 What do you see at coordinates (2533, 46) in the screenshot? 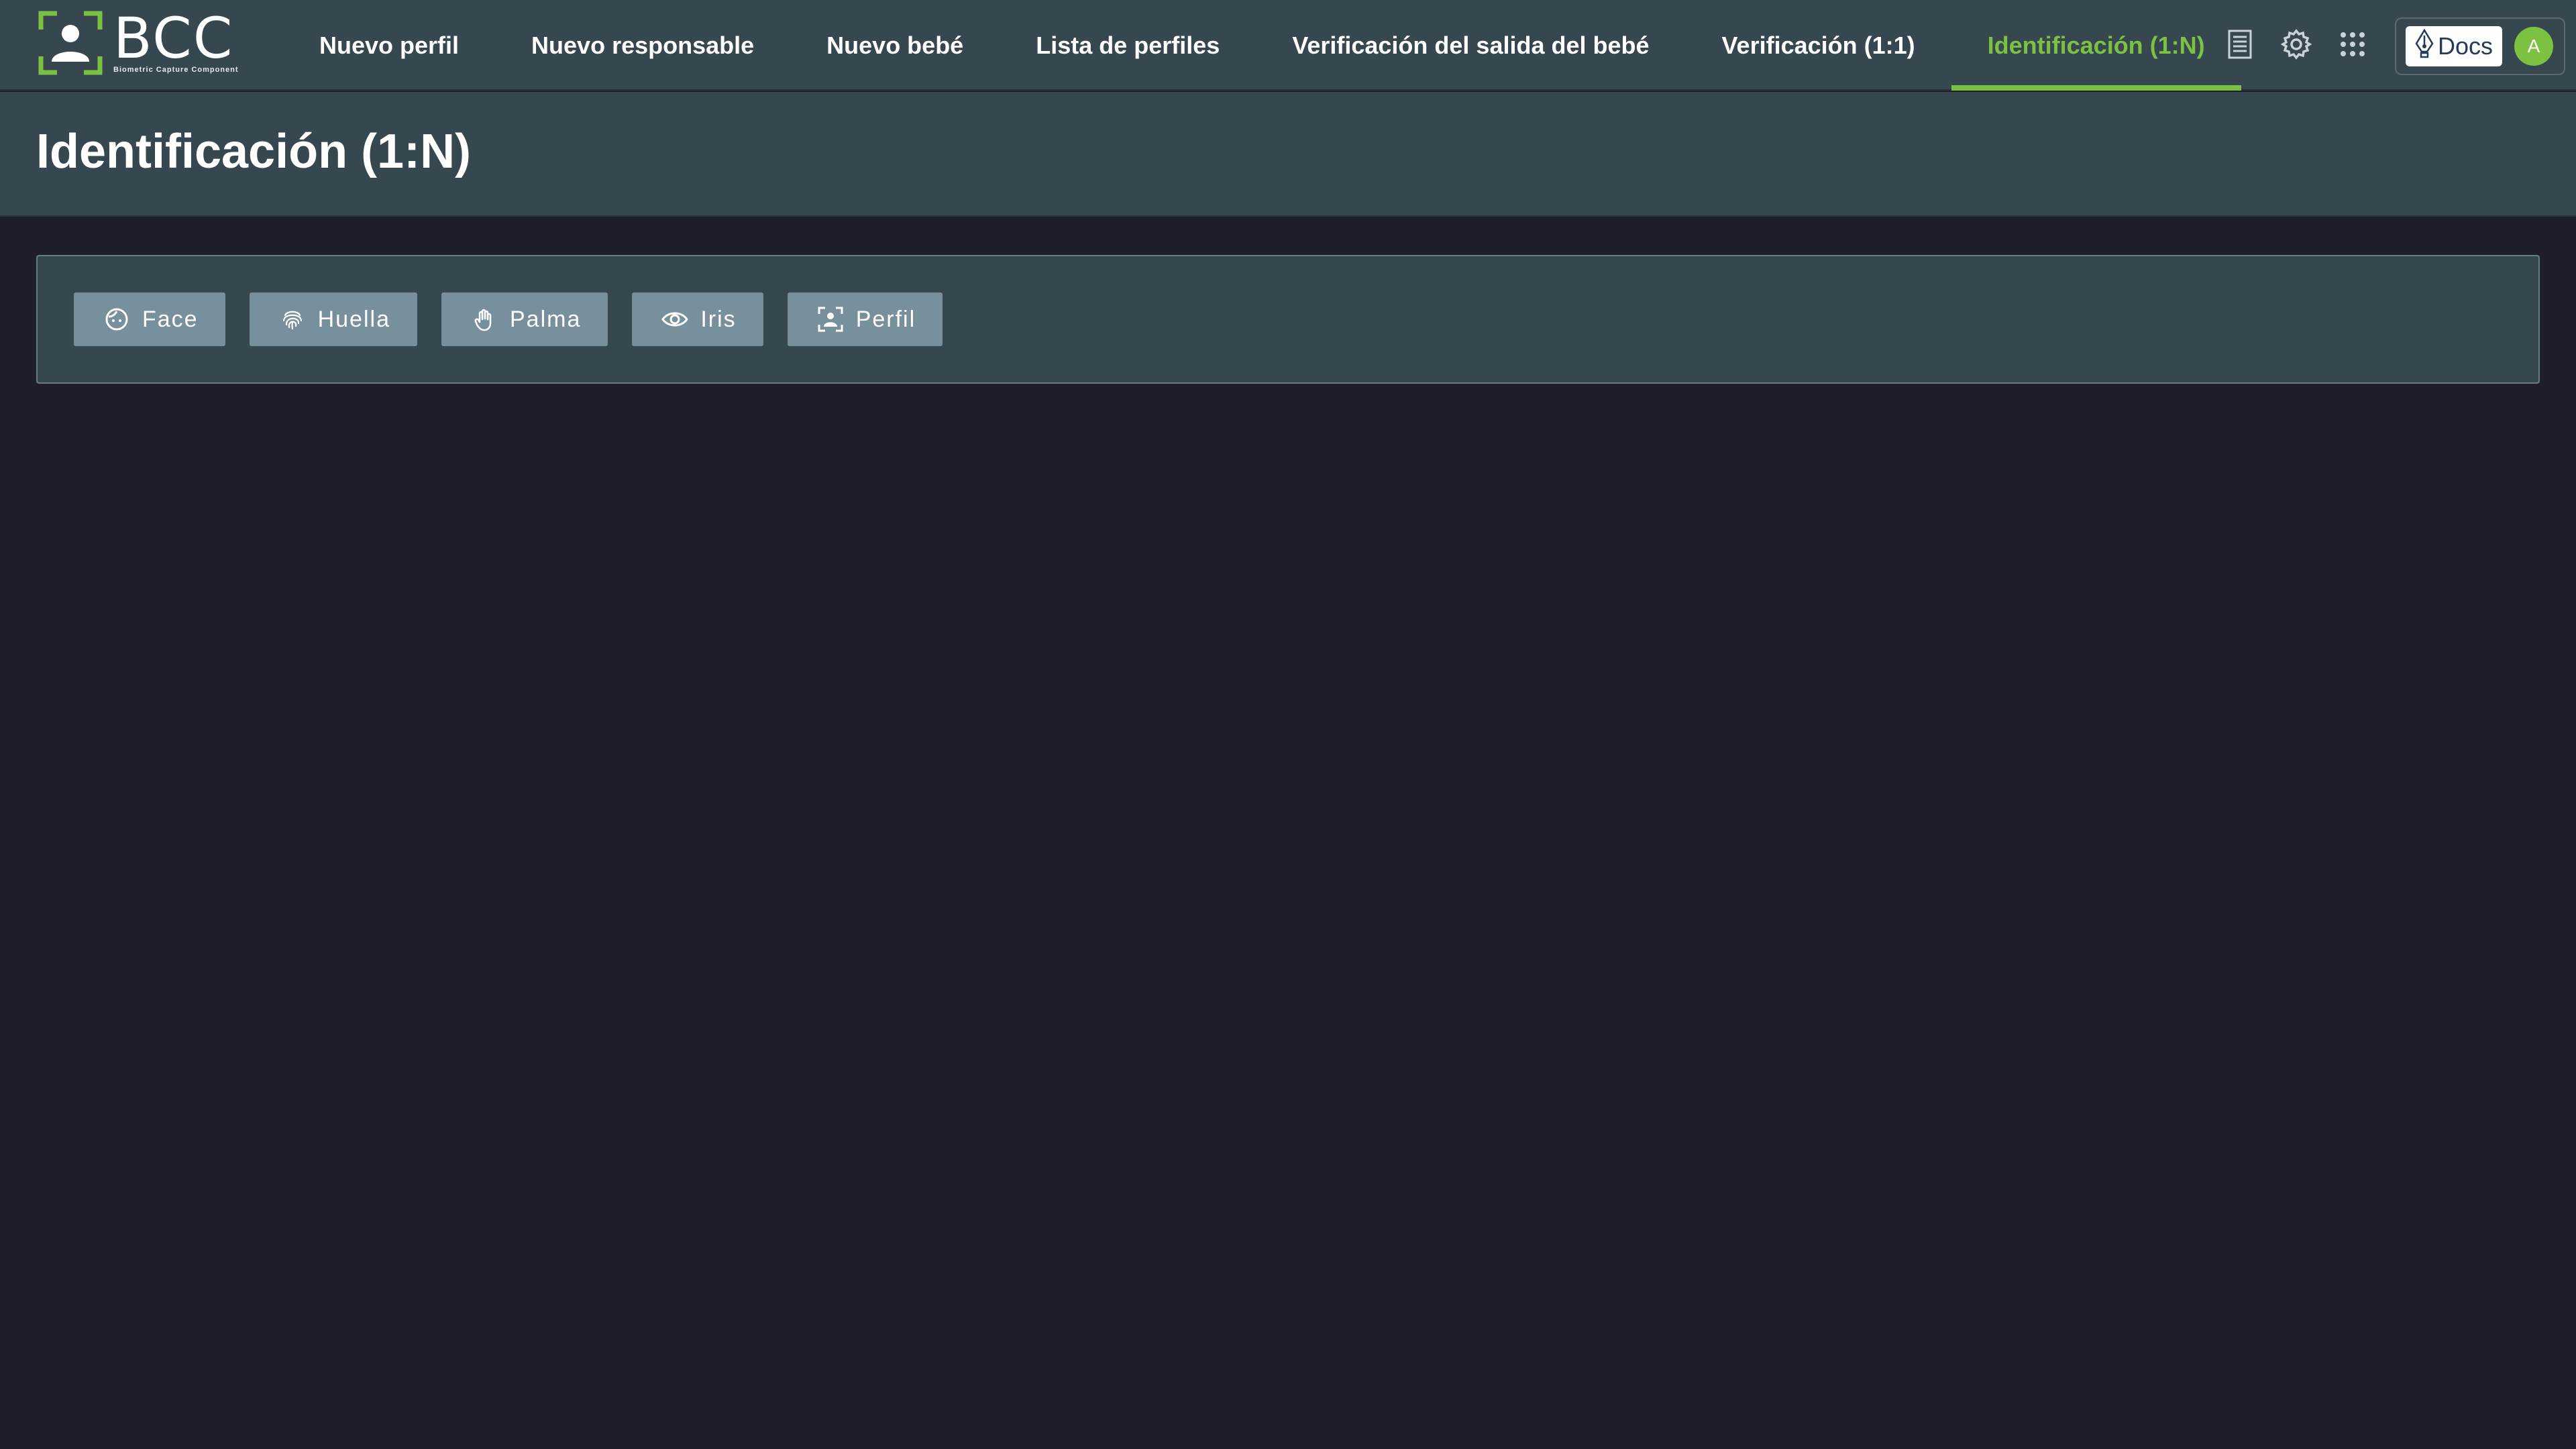
I see `avatar: A` at bounding box center [2533, 46].